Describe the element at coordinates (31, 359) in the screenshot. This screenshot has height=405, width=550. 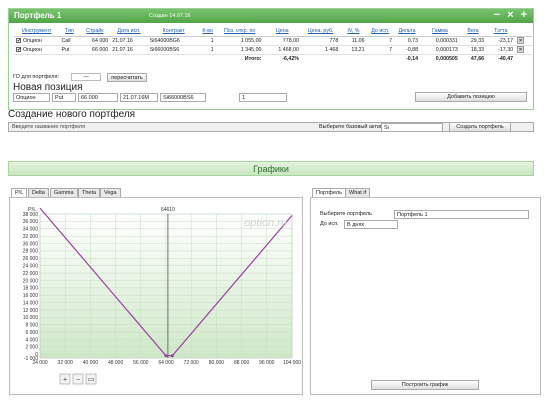
I see `y-tick-label: -1 000` at that location.